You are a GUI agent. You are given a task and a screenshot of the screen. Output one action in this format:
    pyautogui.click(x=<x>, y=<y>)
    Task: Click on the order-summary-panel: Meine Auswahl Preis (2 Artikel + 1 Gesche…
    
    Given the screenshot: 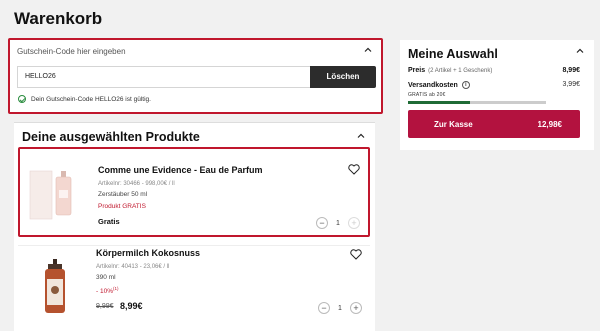 What is the action you would take?
    pyautogui.click(x=497, y=95)
    